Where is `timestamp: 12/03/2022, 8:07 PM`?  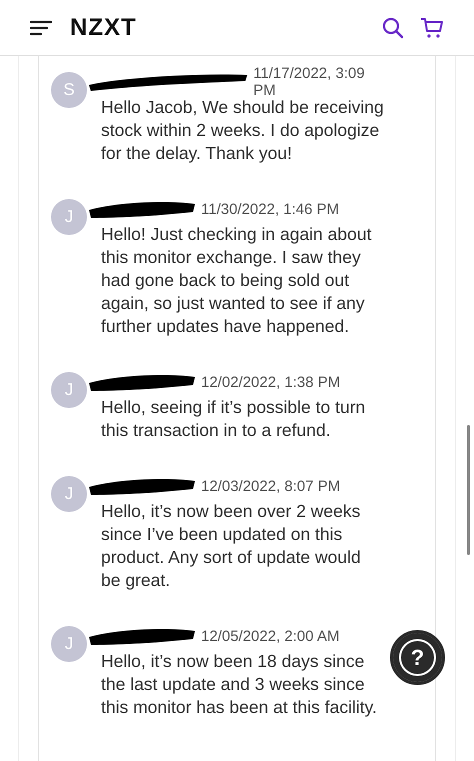
timestamp: 12/03/2022, 8:07 PM is located at coordinates (270, 486).